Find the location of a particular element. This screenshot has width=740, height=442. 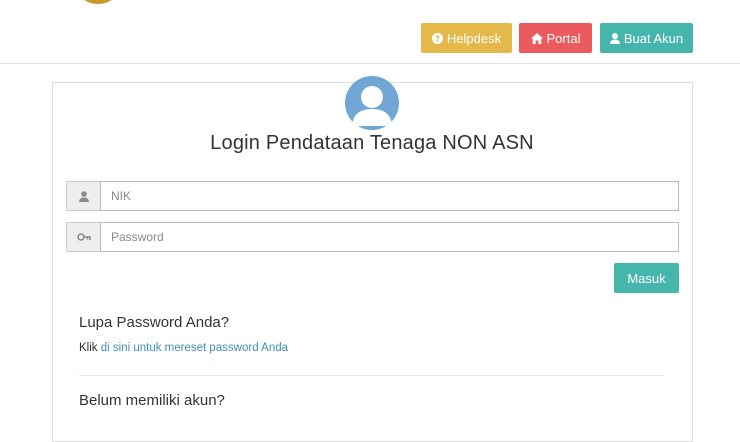

divider is located at coordinates (371, 375).